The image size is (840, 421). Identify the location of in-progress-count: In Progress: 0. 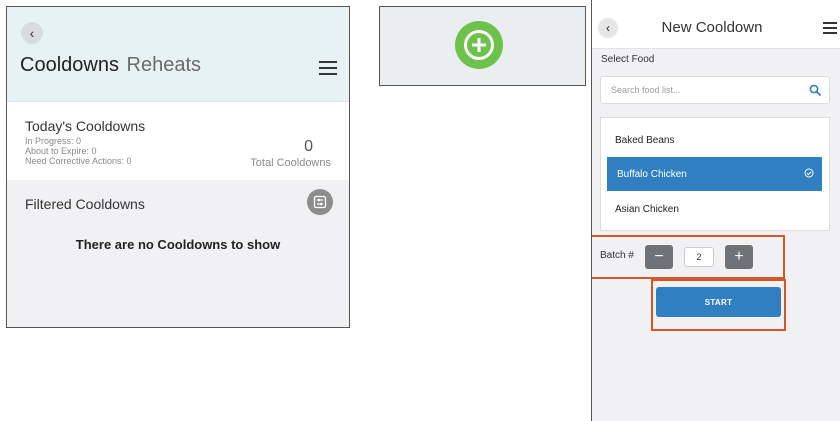
(53, 141).